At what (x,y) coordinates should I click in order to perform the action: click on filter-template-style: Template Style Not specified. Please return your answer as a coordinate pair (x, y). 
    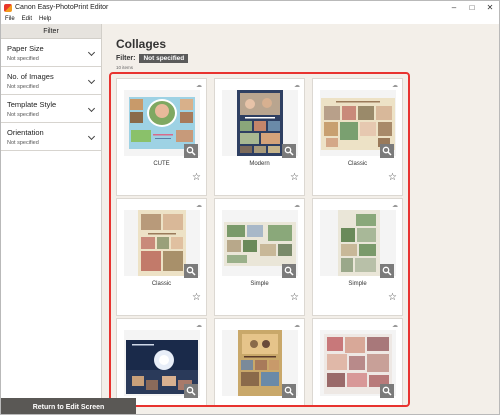
    Looking at the image, I should click on (51, 109).